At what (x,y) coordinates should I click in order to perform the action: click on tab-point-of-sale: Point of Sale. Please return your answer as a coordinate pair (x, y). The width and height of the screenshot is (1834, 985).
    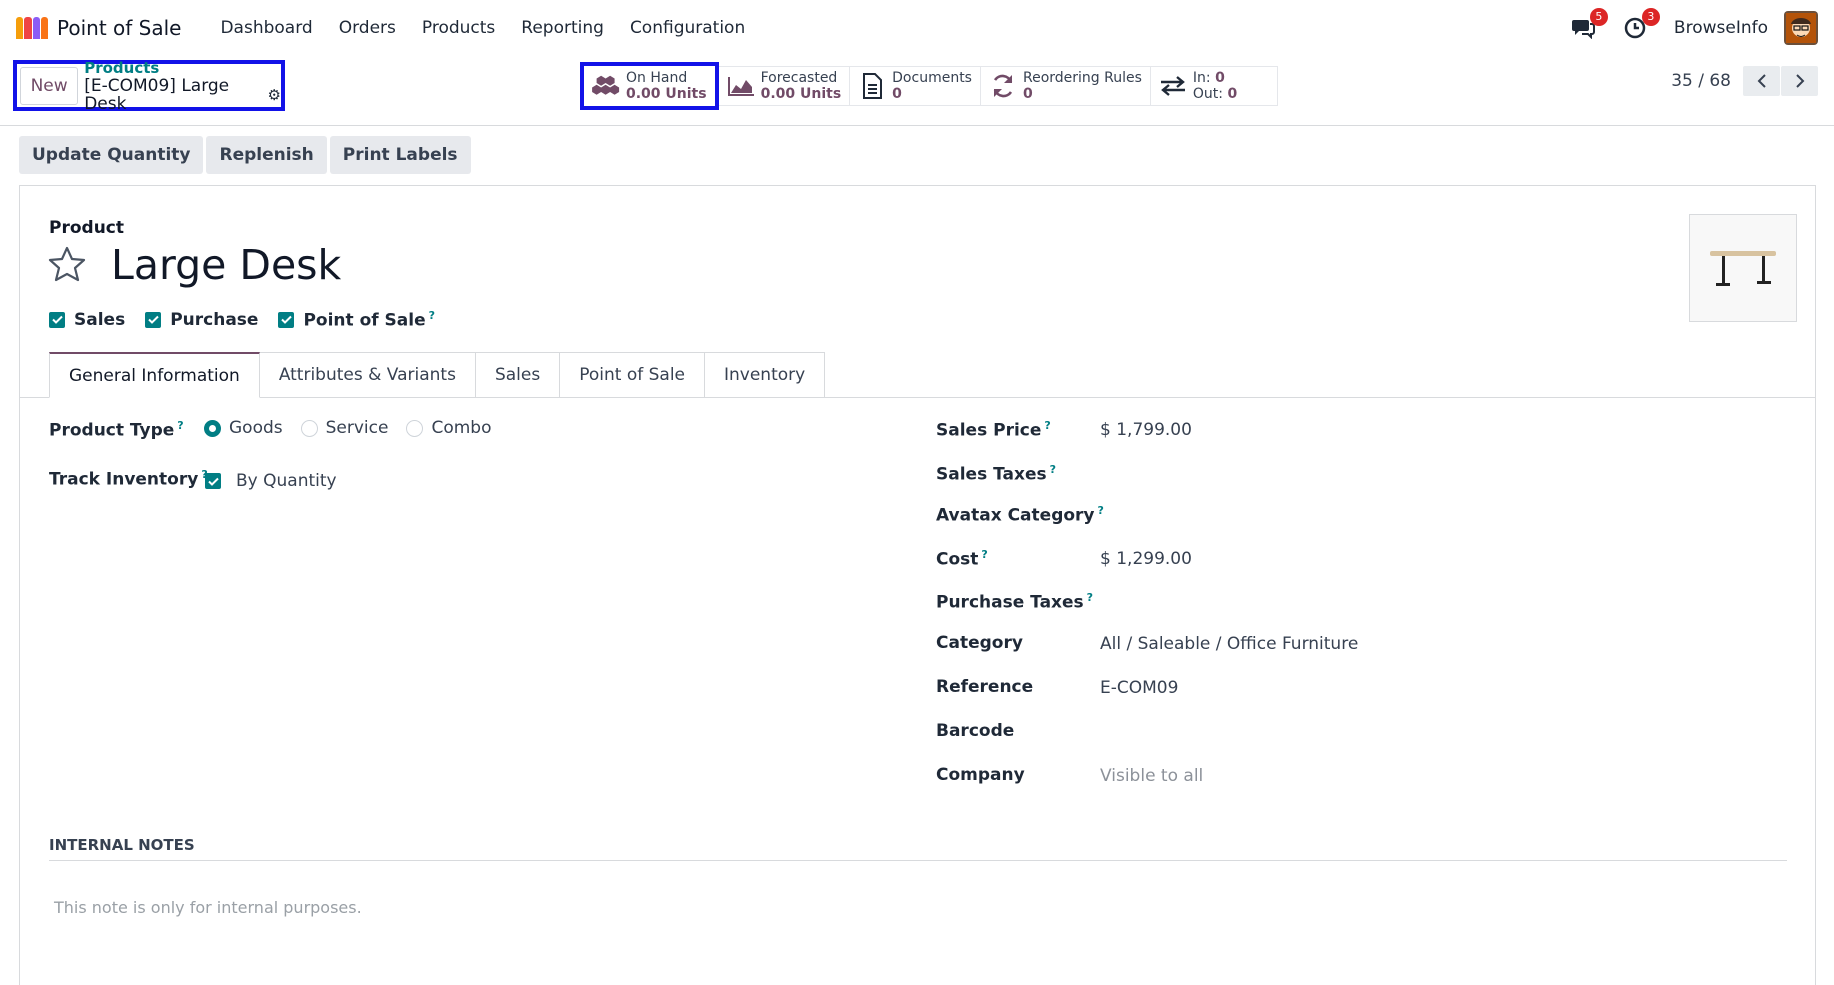
    Looking at the image, I should click on (632, 375).